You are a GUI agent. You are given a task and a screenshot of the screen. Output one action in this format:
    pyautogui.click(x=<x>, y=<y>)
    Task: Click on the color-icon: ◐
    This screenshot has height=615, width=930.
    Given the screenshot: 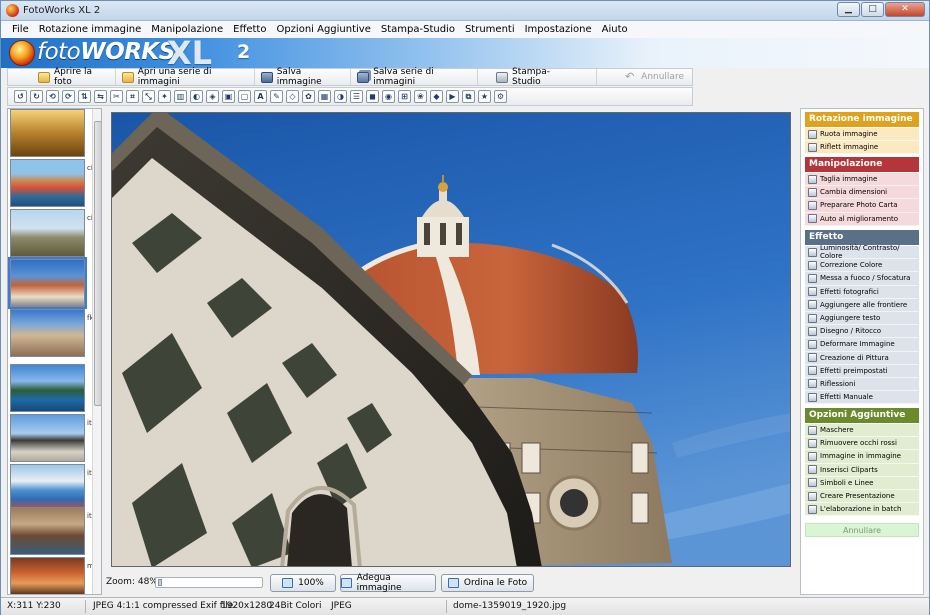 What is the action you would take?
    pyautogui.click(x=196, y=96)
    